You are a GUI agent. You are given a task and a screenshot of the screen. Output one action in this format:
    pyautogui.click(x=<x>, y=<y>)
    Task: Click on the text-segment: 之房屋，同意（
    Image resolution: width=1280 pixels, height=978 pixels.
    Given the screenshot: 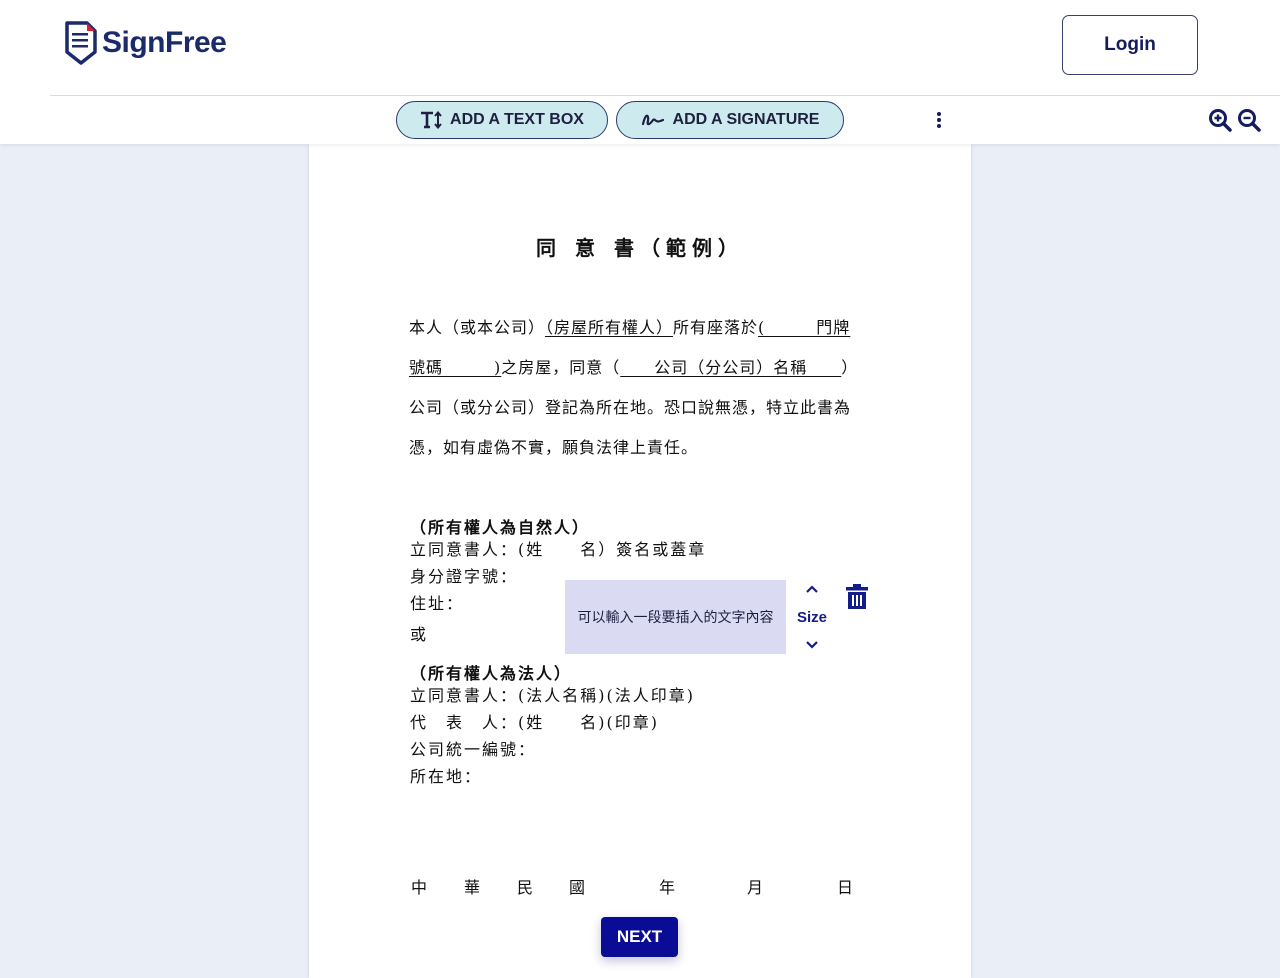 What is the action you would take?
    pyautogui.click(x=561, y=367)
    